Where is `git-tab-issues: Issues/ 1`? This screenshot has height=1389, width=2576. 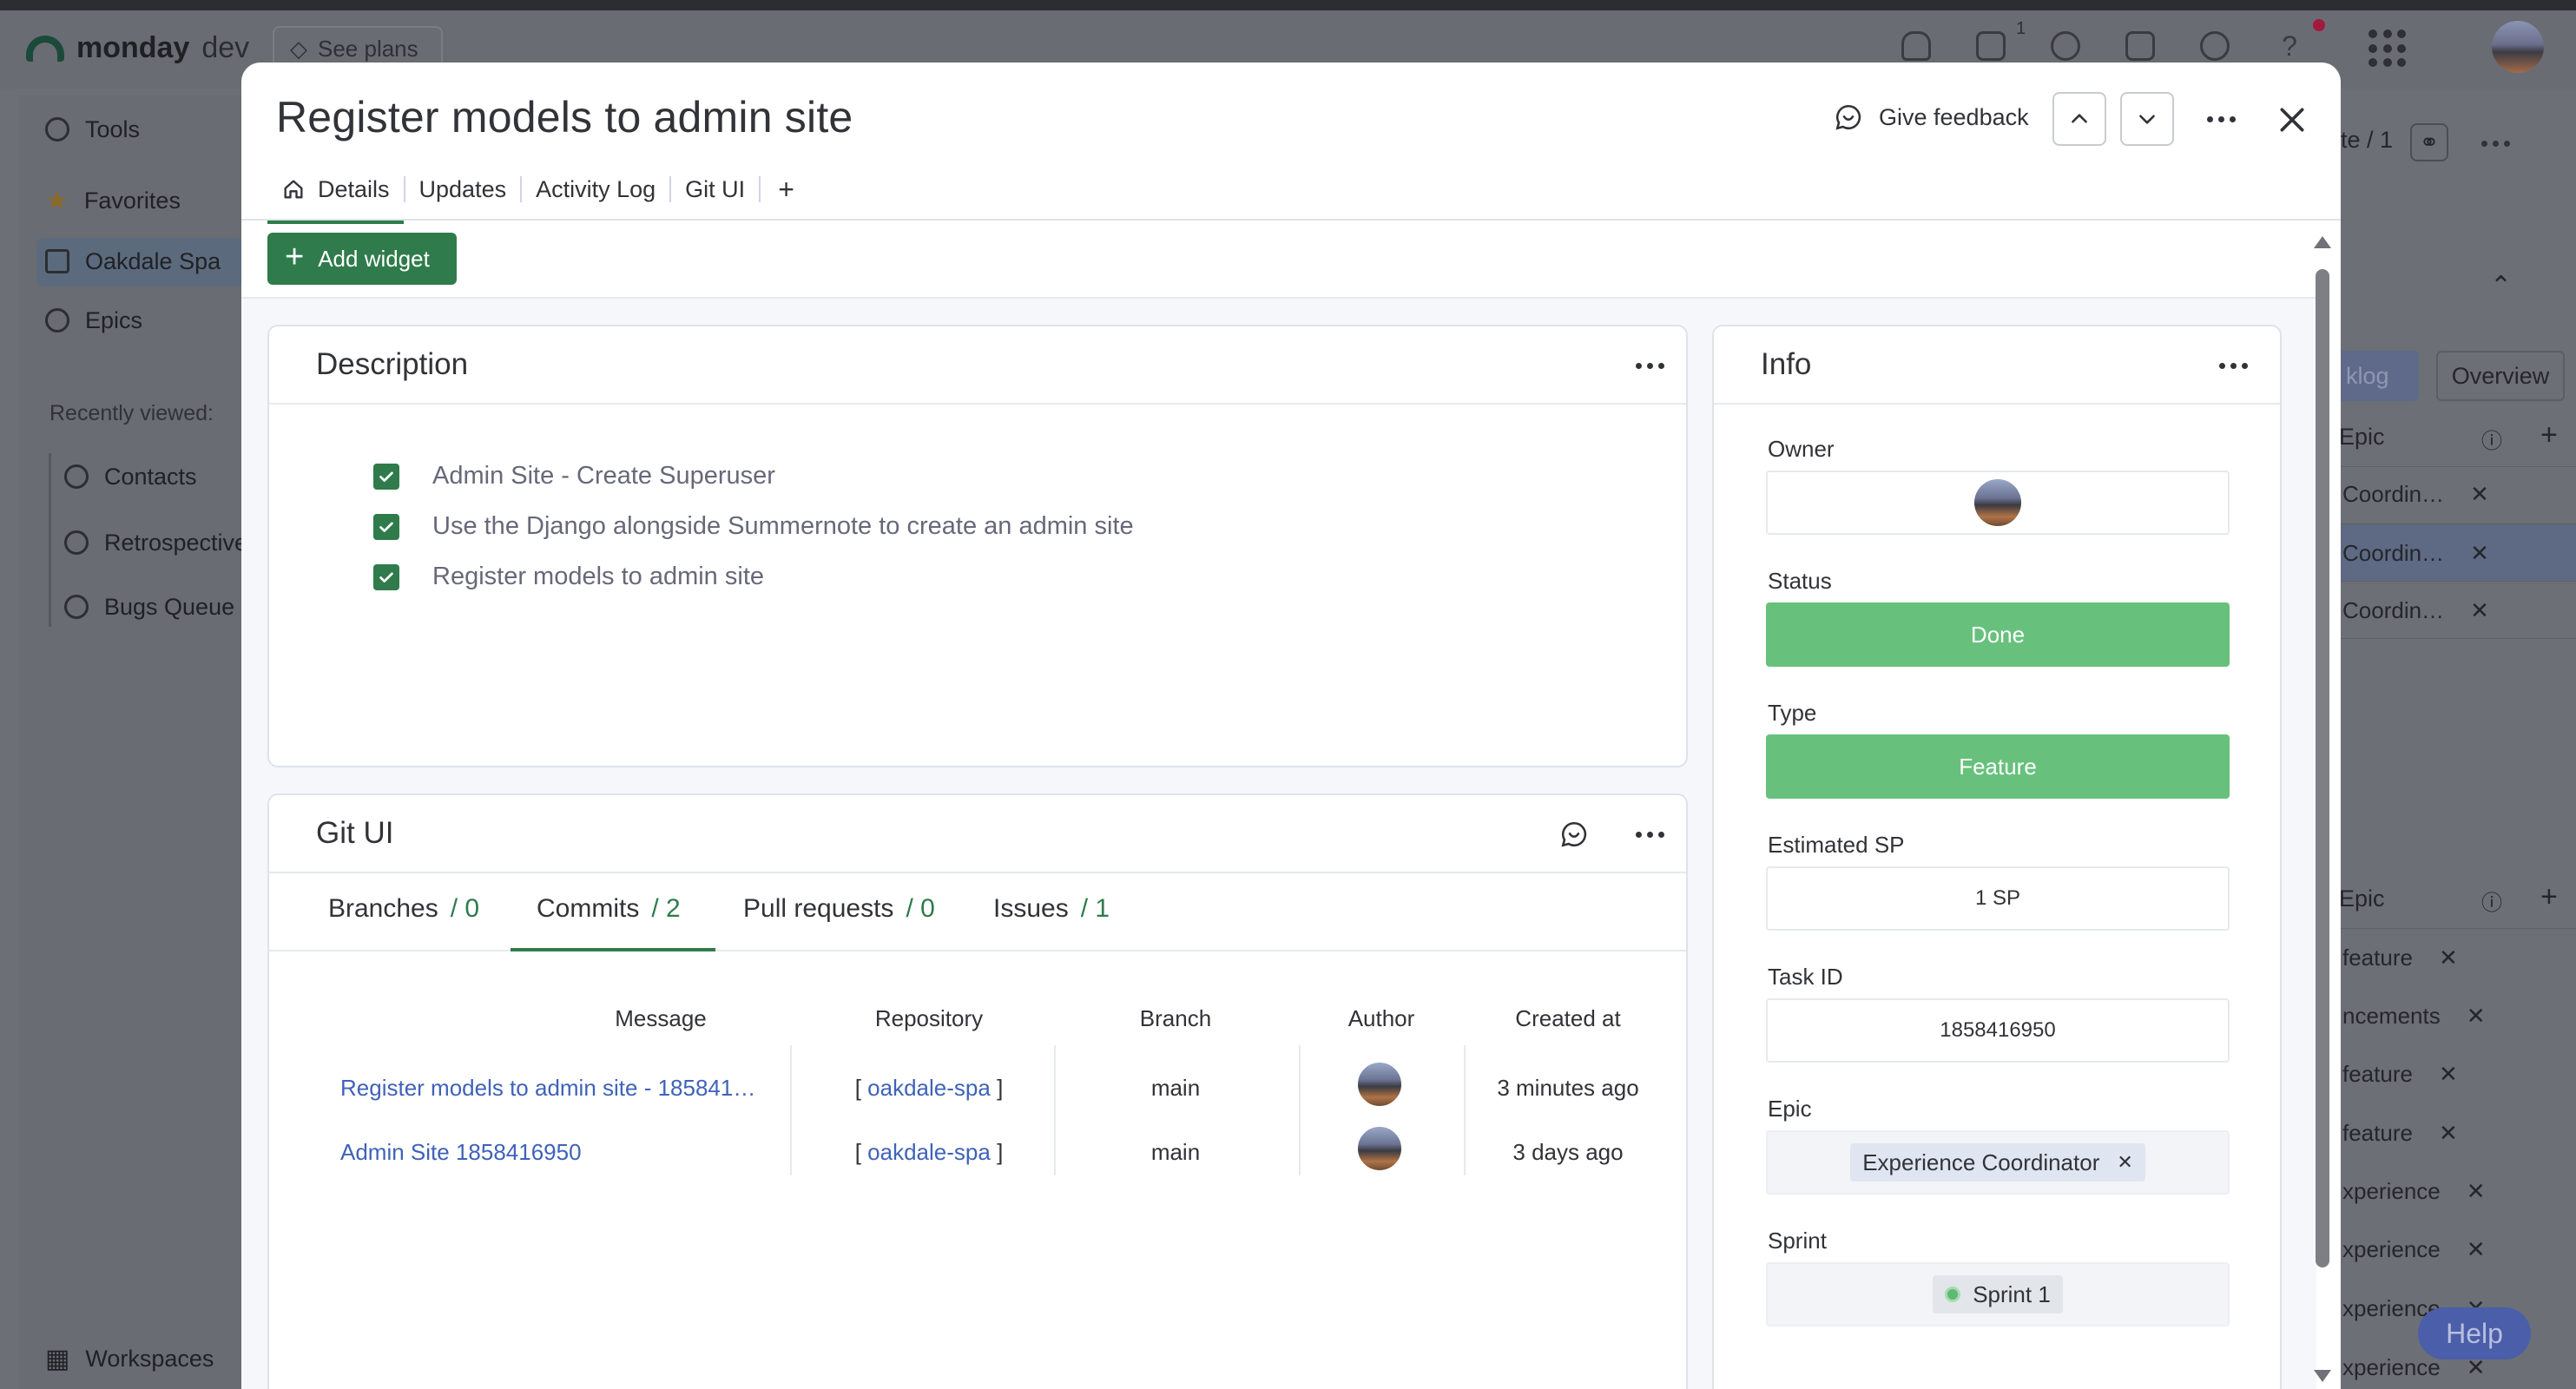
git-tab-issues: Issues/ 1 is located at coordinates (1051, 909).